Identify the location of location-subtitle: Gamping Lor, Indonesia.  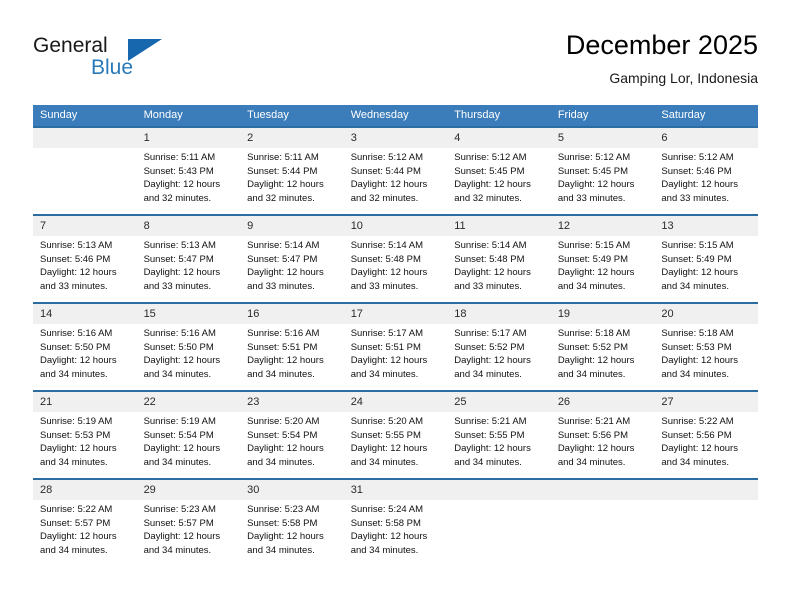
(683, 78).